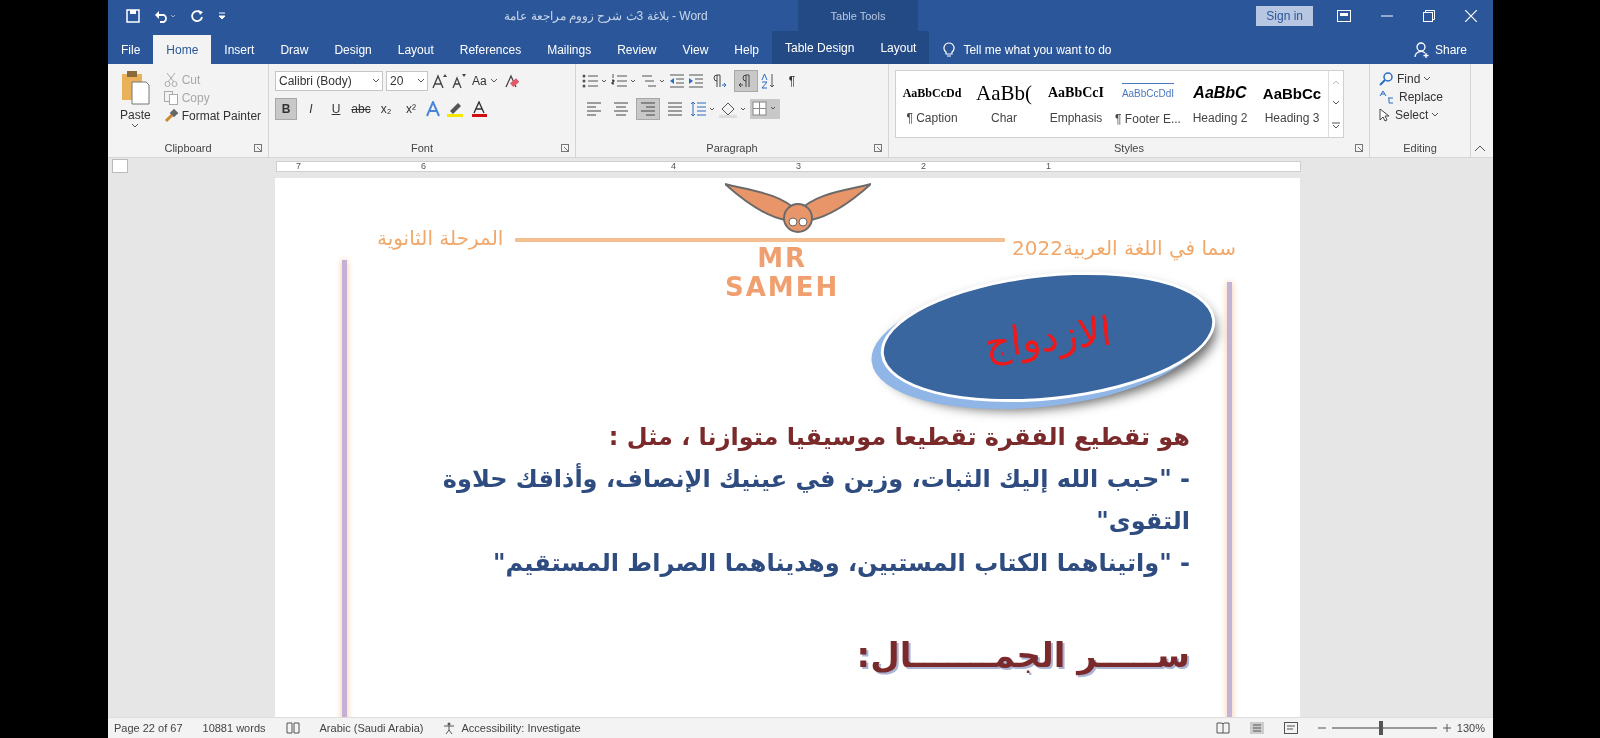 This screenshot has width=1600, height=738. I want to click on contextual-group-label: Table Tools, so click(858, 15).